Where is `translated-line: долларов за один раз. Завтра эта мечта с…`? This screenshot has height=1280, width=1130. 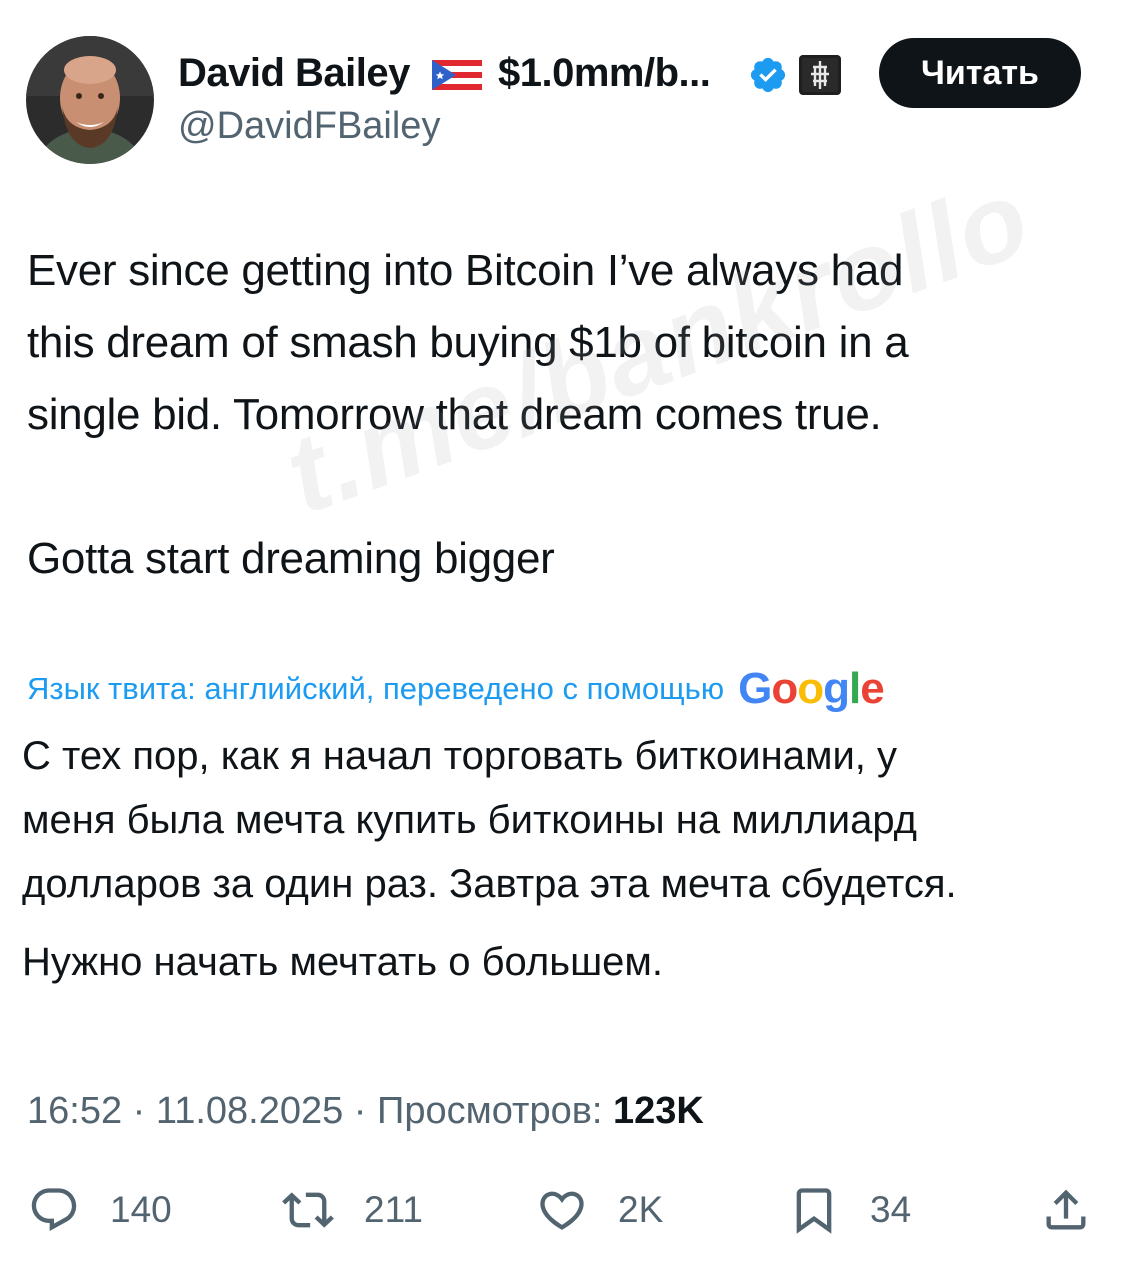
translated-line: долларов за один раз. Завтра эта мечта с… is located at coordinates (489, 884).